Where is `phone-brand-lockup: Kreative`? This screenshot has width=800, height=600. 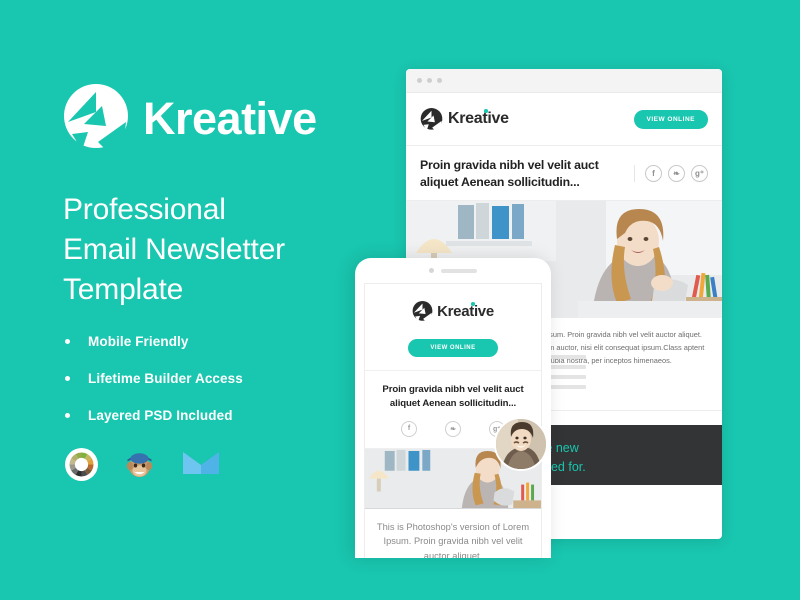
phone-brand-lockup: Kreative is located at coordinates (453, 311).